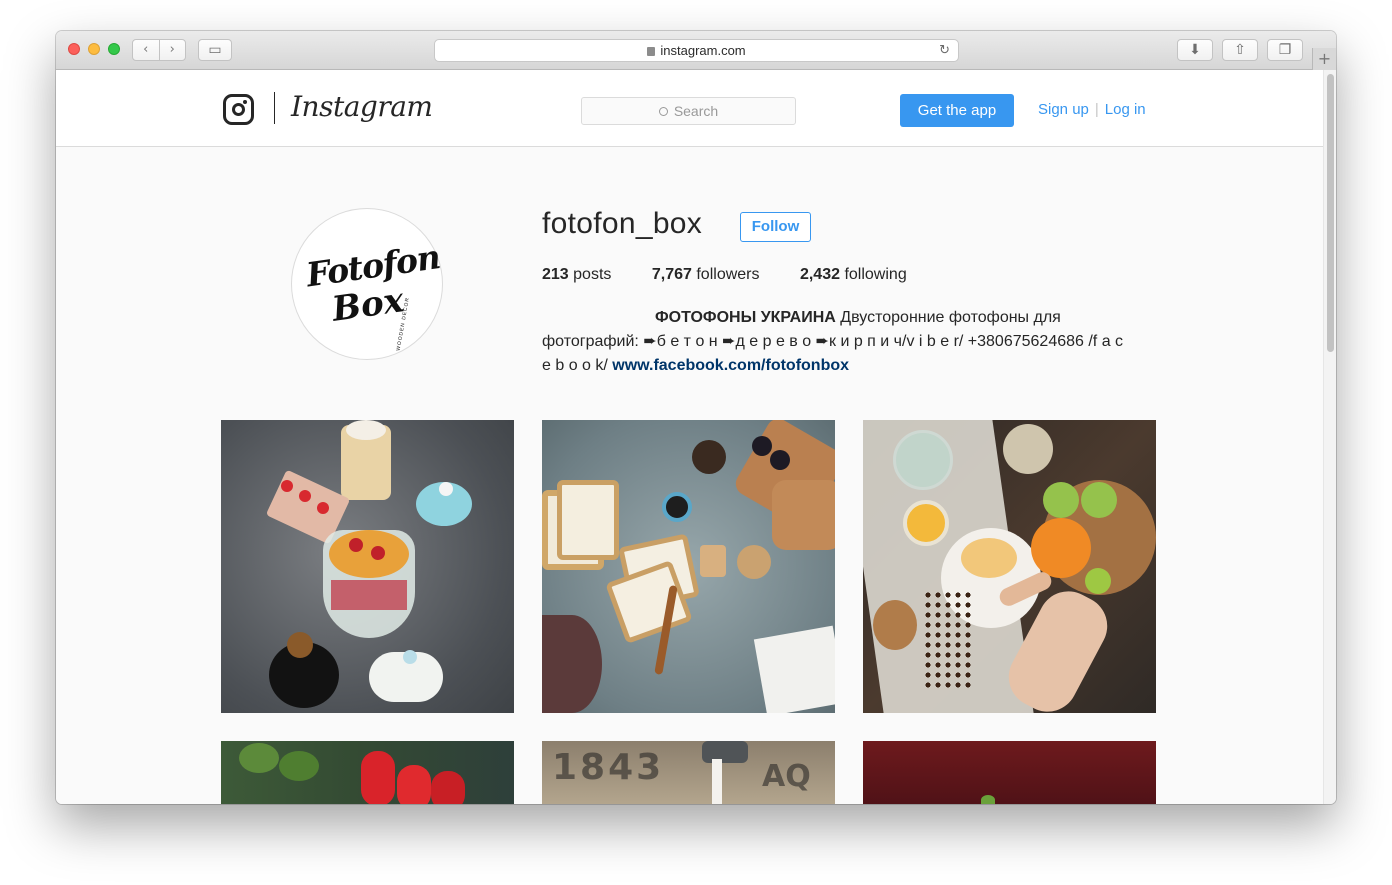  I want to click on page-scrollbar, so click(1329, 437).